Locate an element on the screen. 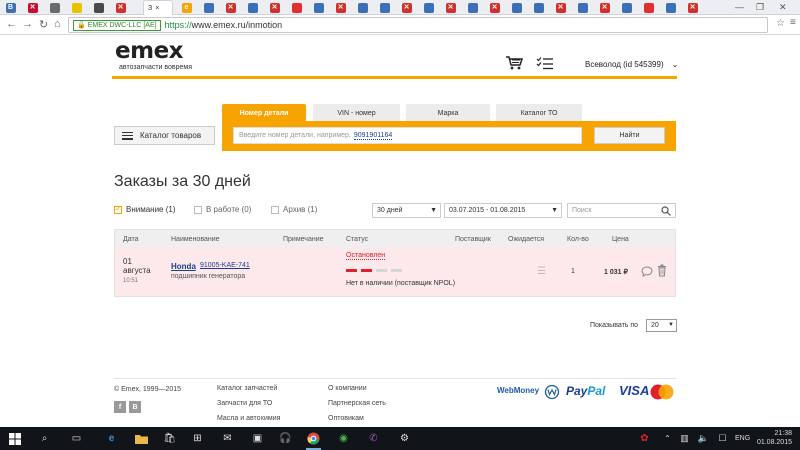  search-icon: ⌕ is located at coordinates (44, 438).